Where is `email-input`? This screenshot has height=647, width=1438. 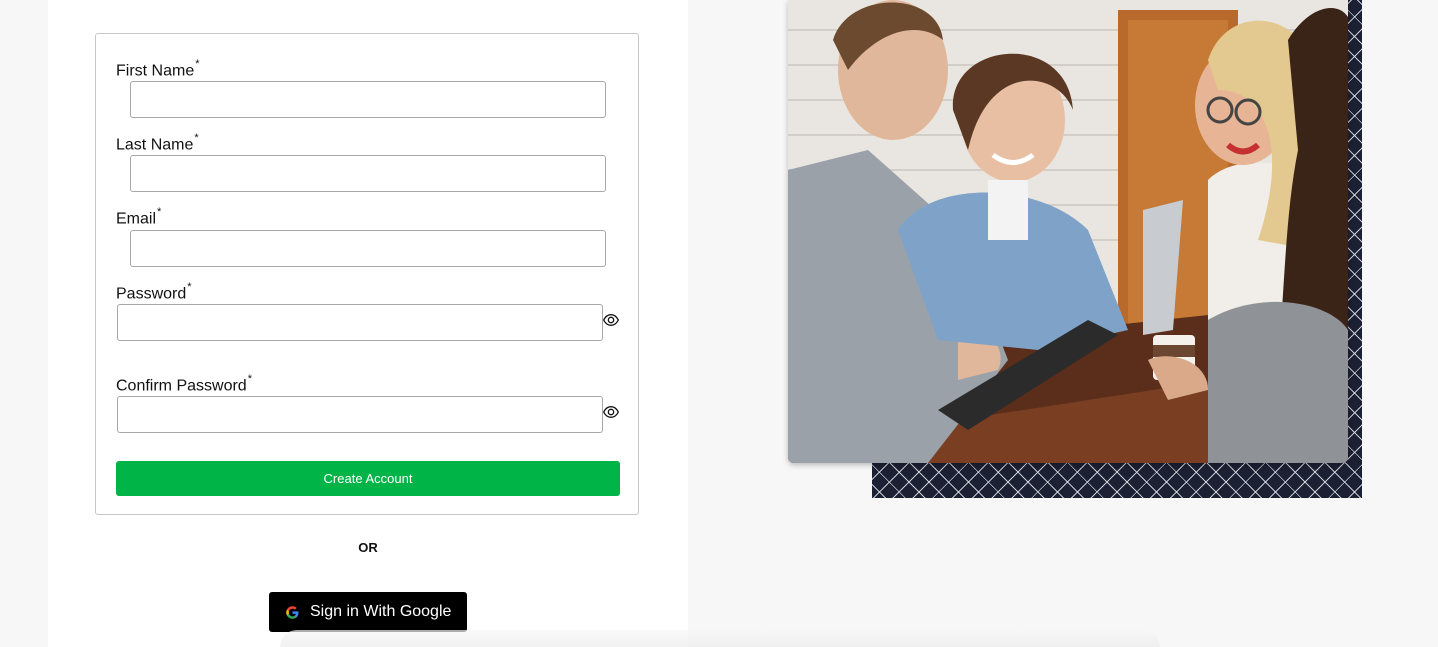
email-input is located at coordinates (368, 248).